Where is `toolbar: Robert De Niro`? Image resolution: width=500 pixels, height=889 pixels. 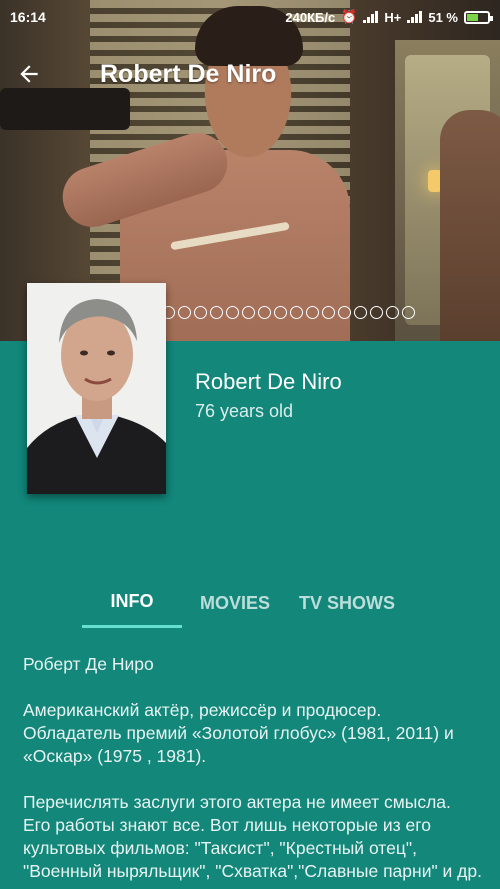 toolbar: Robert De Niro is located at coordinates (250, 74).